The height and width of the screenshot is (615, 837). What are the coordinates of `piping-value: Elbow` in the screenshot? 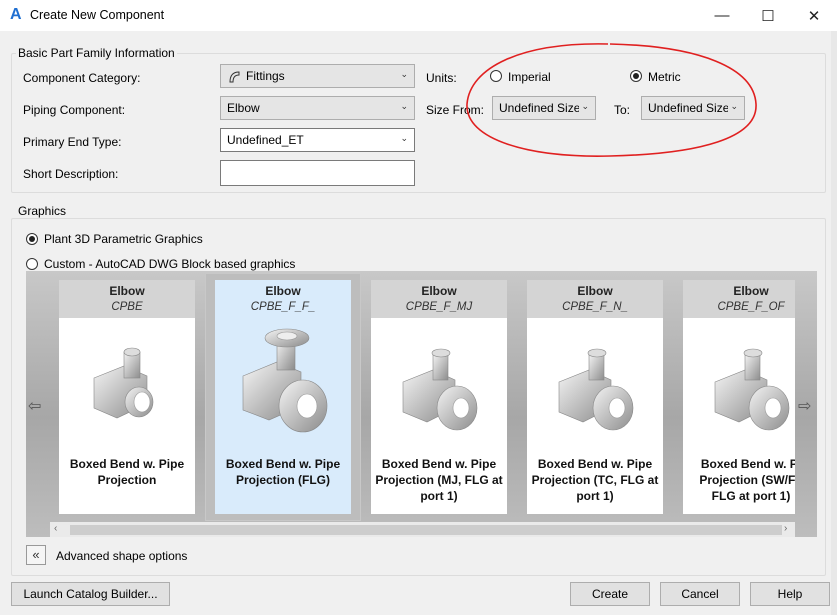 It's located at (243, 108).